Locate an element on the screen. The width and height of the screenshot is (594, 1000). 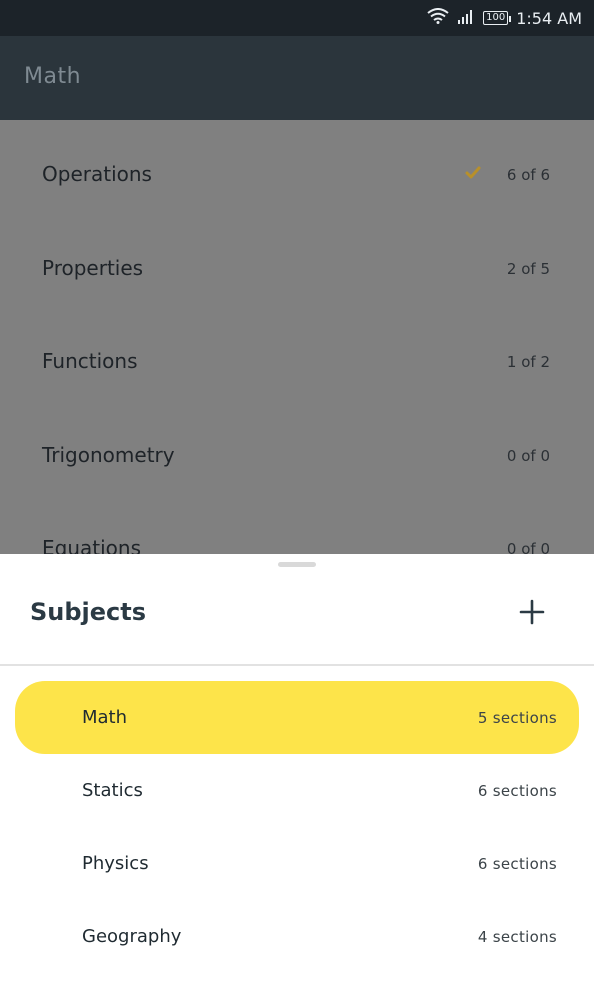
plus-icon is located at coordinates (532, 614).